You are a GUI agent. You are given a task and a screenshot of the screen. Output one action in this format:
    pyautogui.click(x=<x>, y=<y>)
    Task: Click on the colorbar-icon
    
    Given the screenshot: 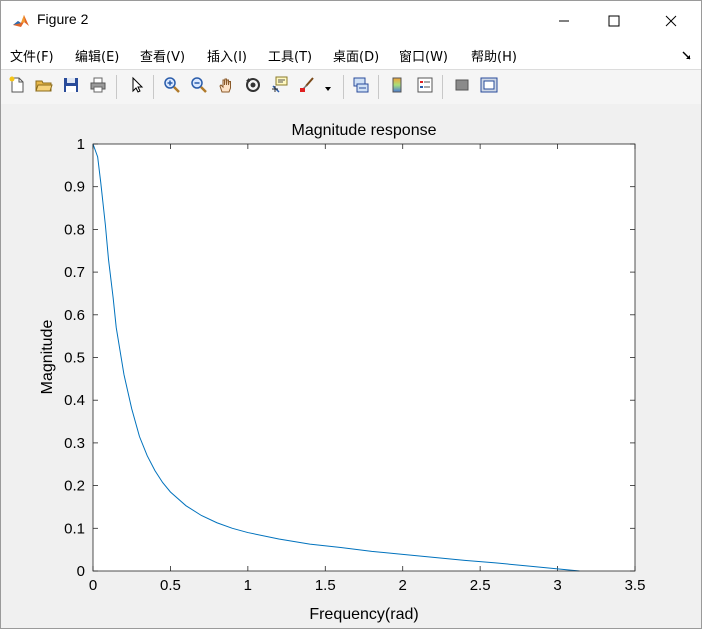 What is the action you would take?
    pyautogui.click(x=397, y=87)
    